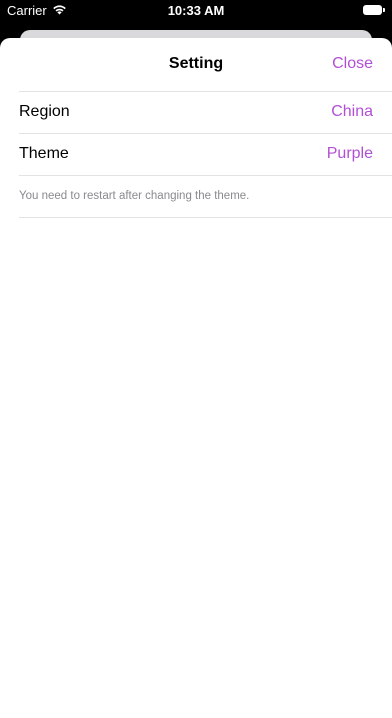  What do you see at coordinates (44, 111) in the screenshot?
I see `region-label: Region` at bounding box center [44, 111].